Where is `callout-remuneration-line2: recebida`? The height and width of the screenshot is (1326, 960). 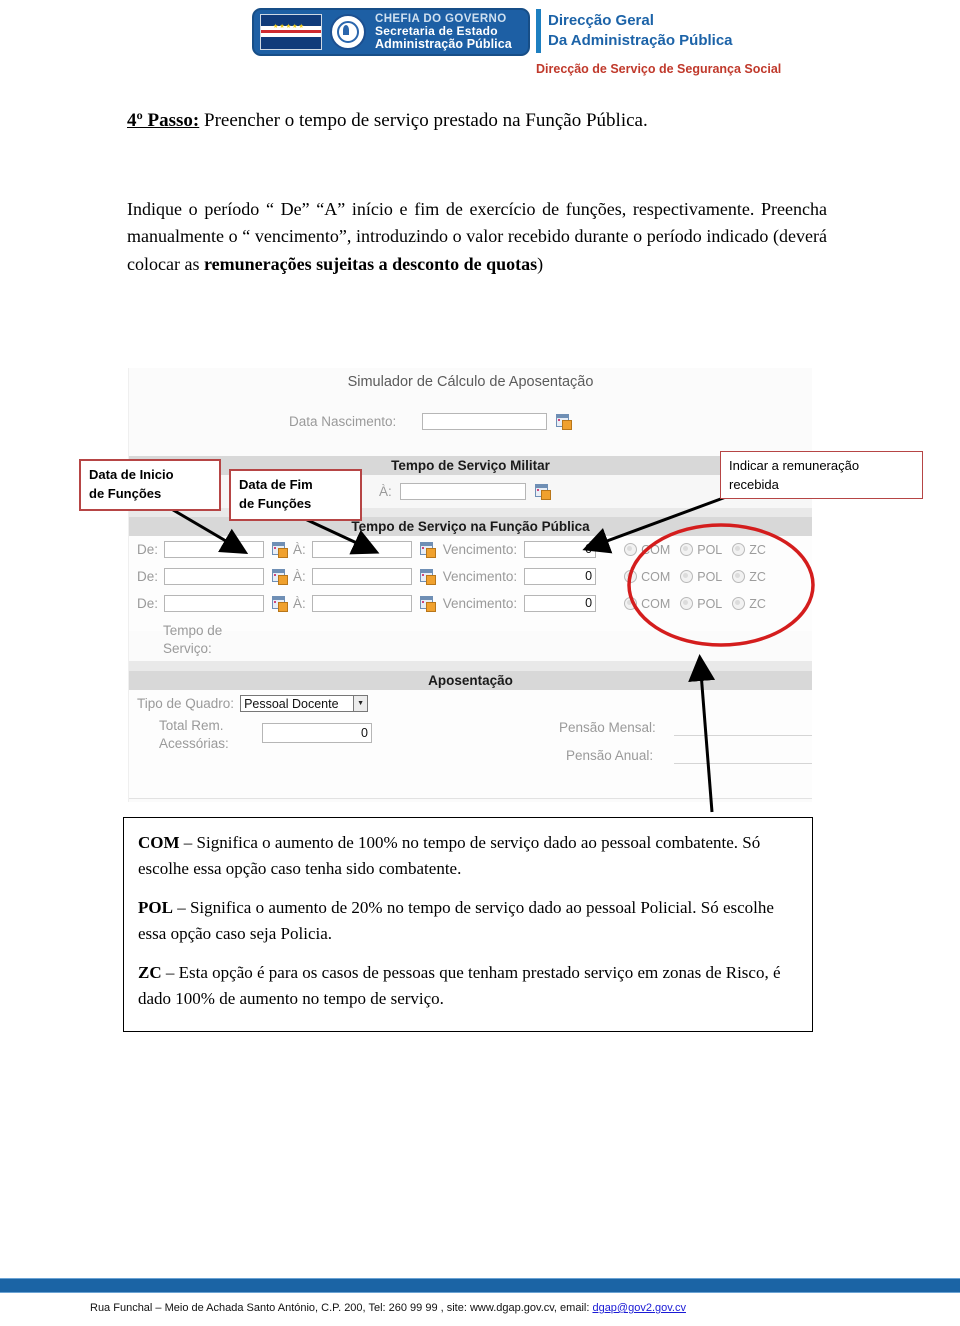 callout-remuneration-line2: recebida is located at coordinates (754, 484).